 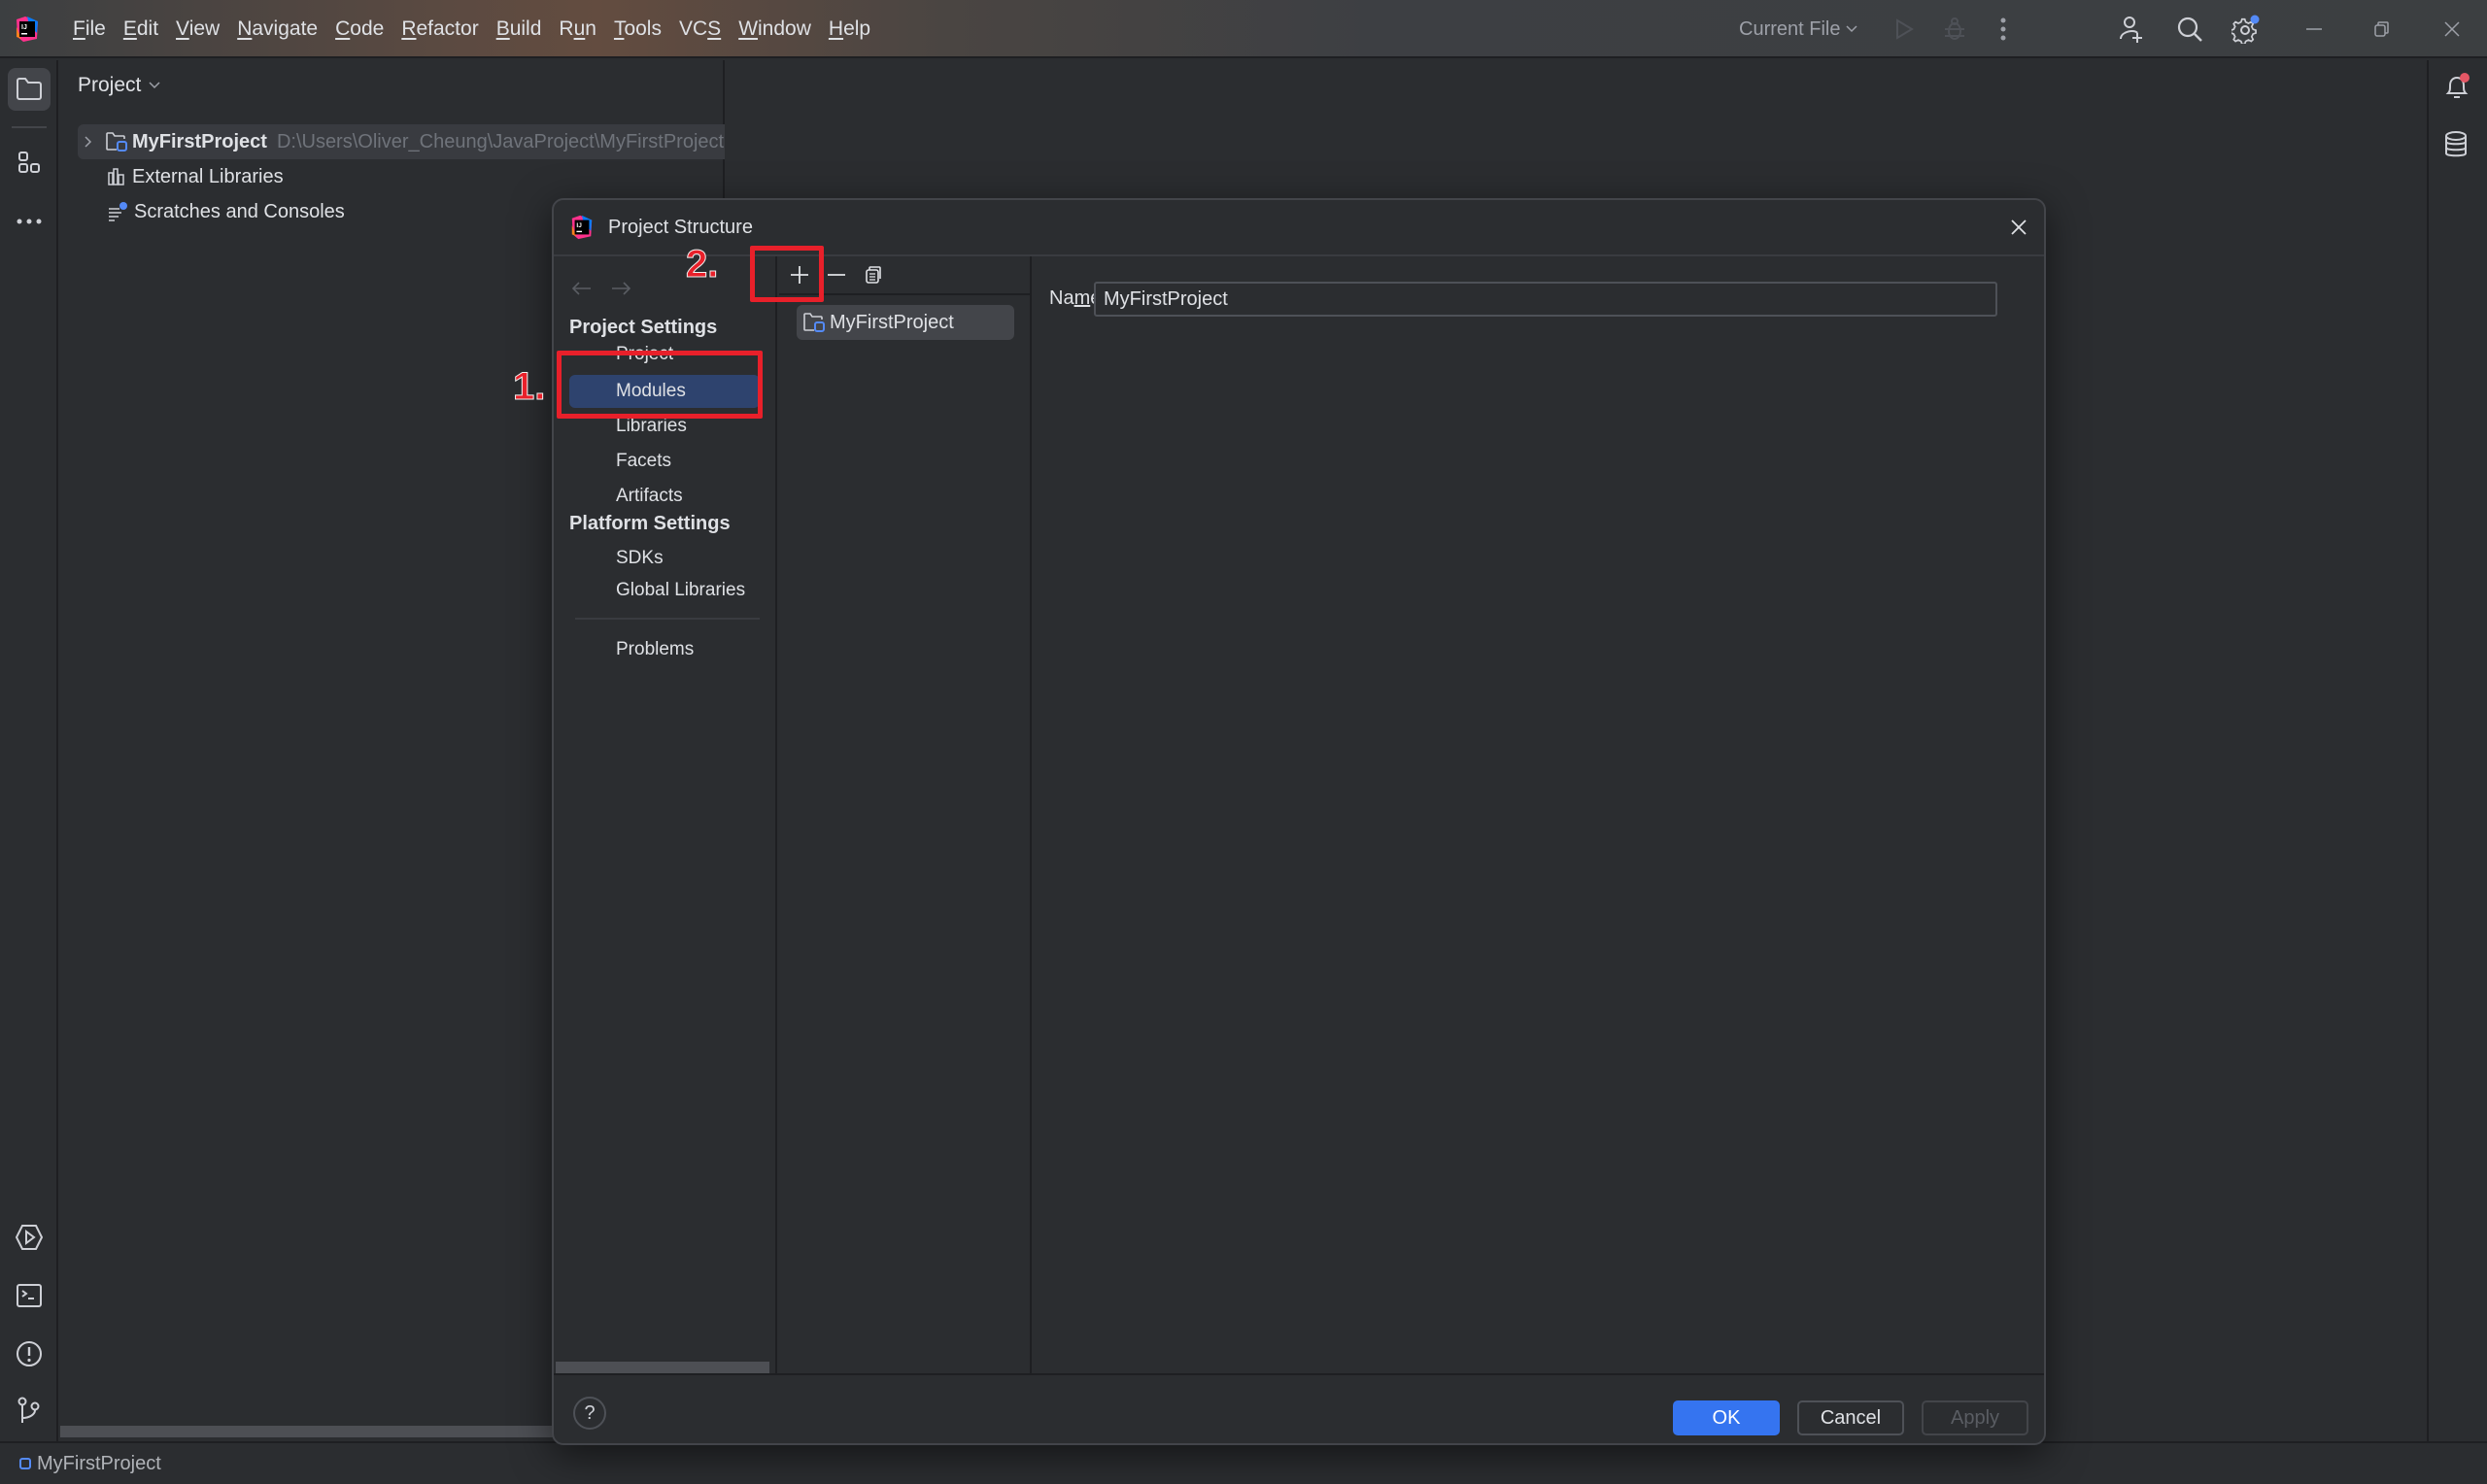 I want to click on nav-item-label: SDKs, so click(x=640, y=558).